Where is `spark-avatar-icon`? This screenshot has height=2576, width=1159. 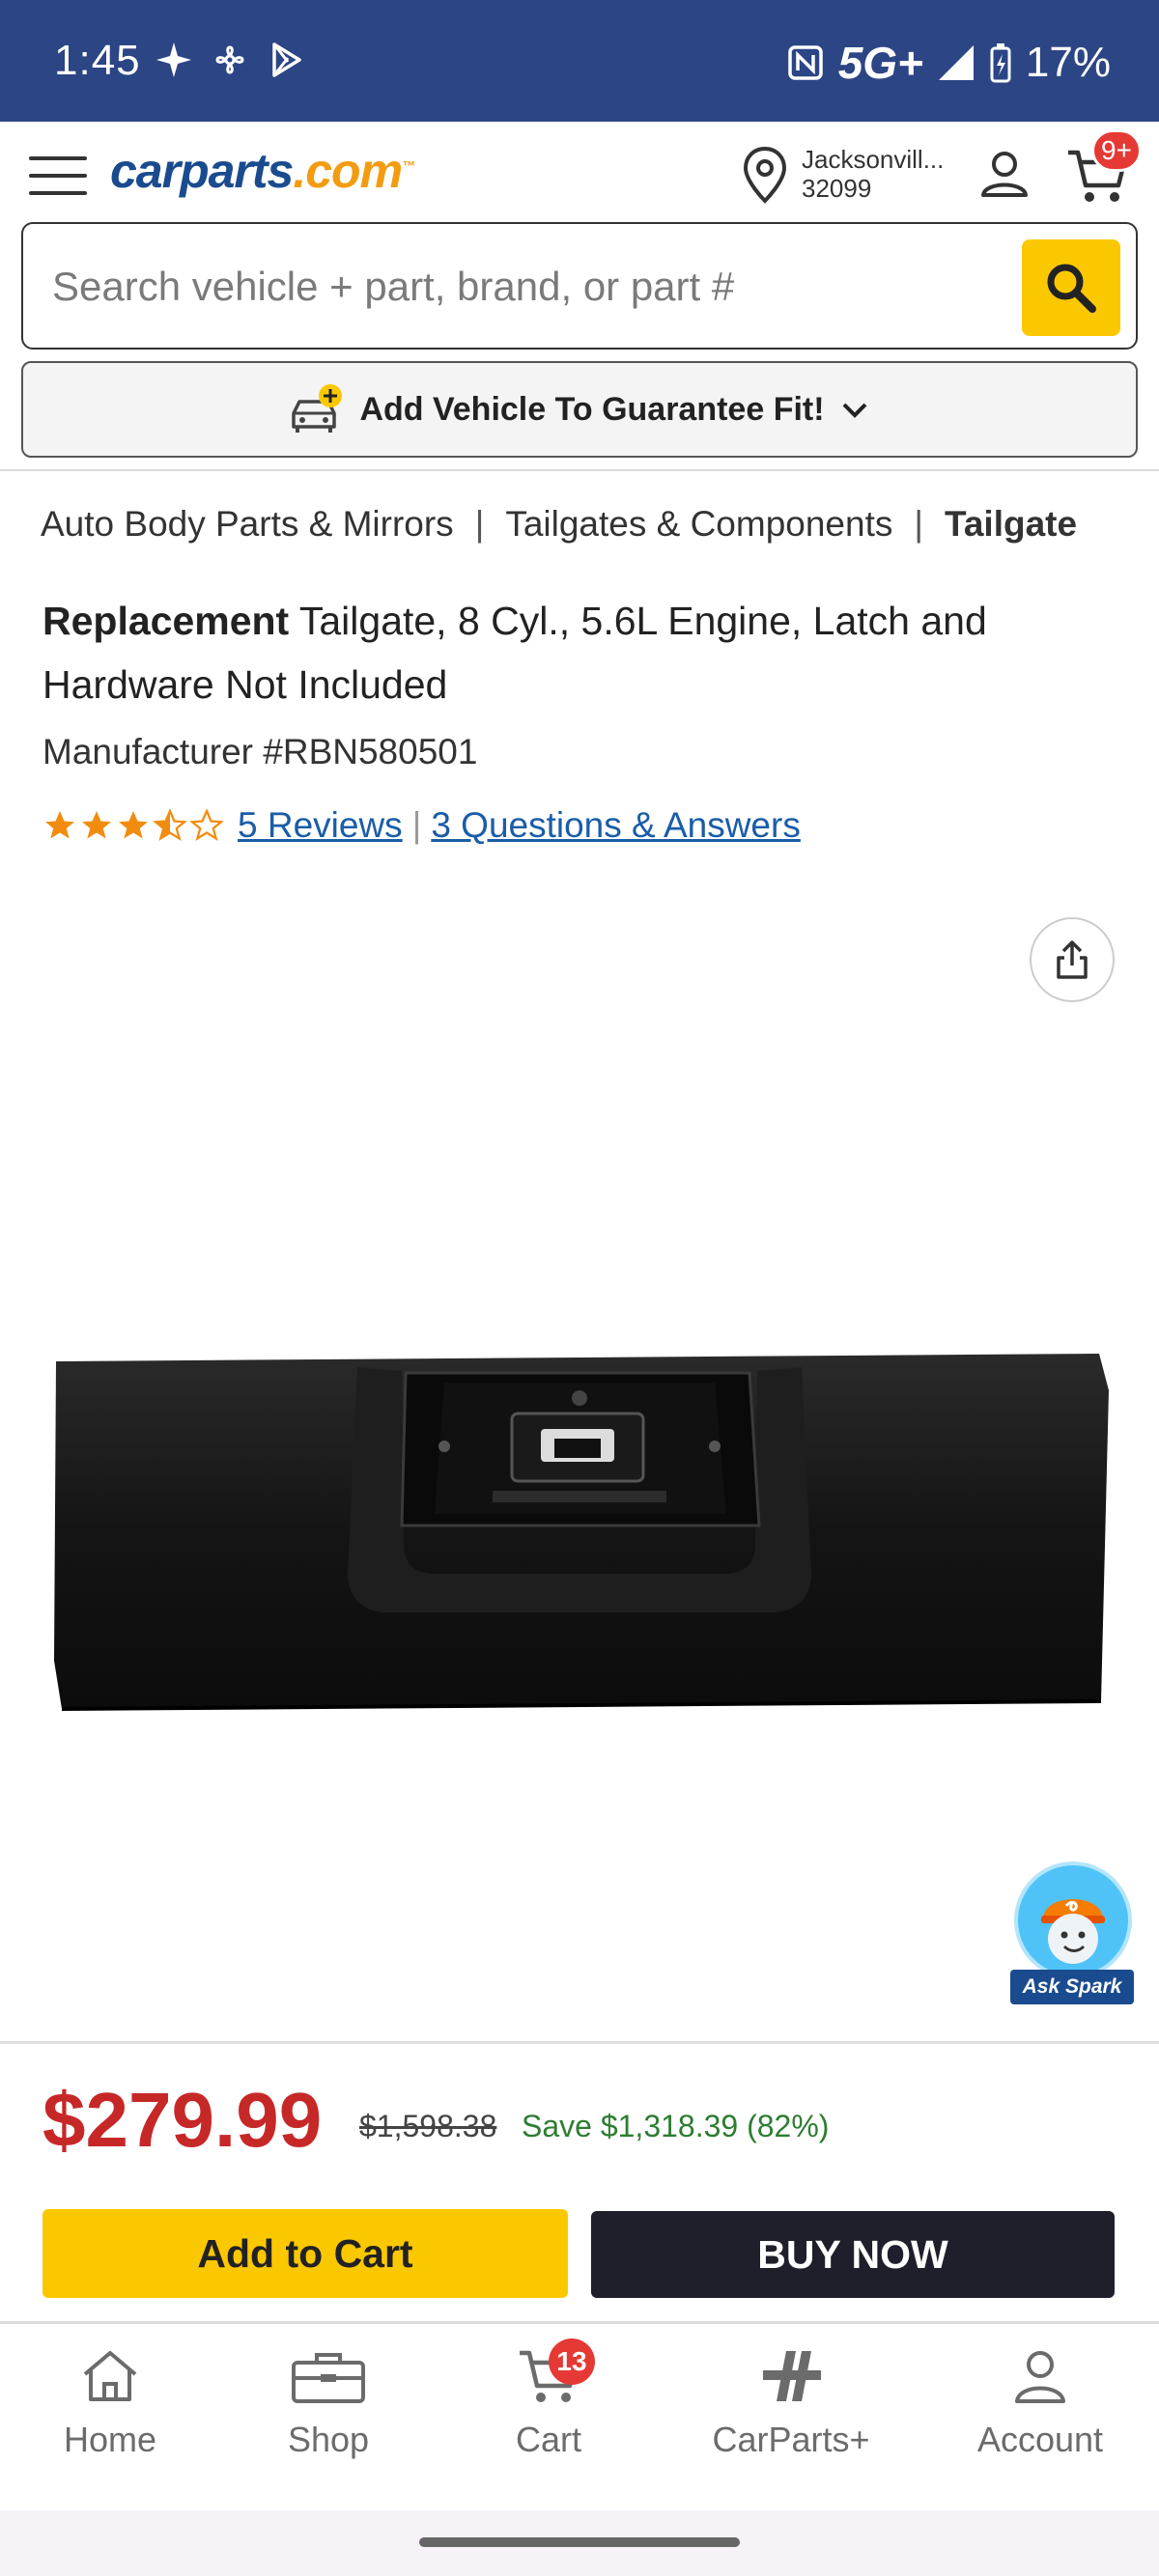
spark-avatar-icon is located at coordinates (1073, 1921).